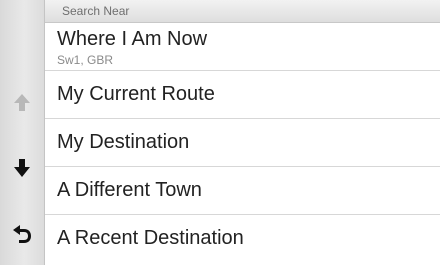  What do you see at coordinates (123, 142) in the screenshot?
I see `list-item-title: My Destination` at bounding box center [123, 142].